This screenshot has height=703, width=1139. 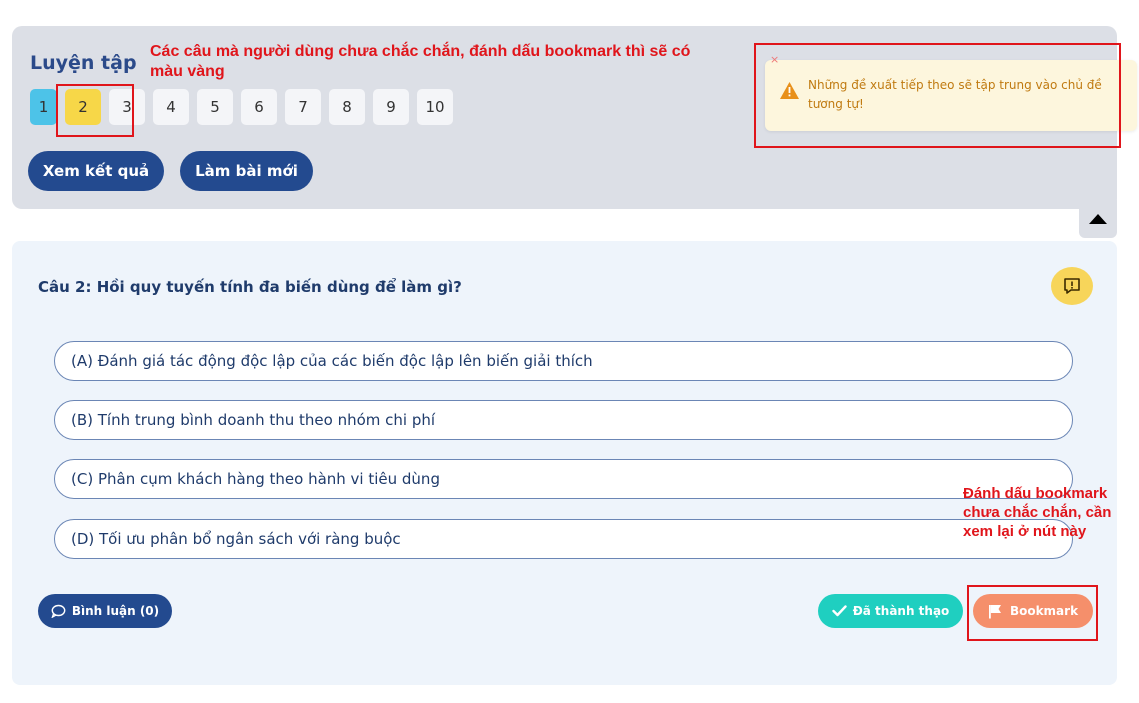 I want to click on question-number-8: 8, so click(x=347, y=107).